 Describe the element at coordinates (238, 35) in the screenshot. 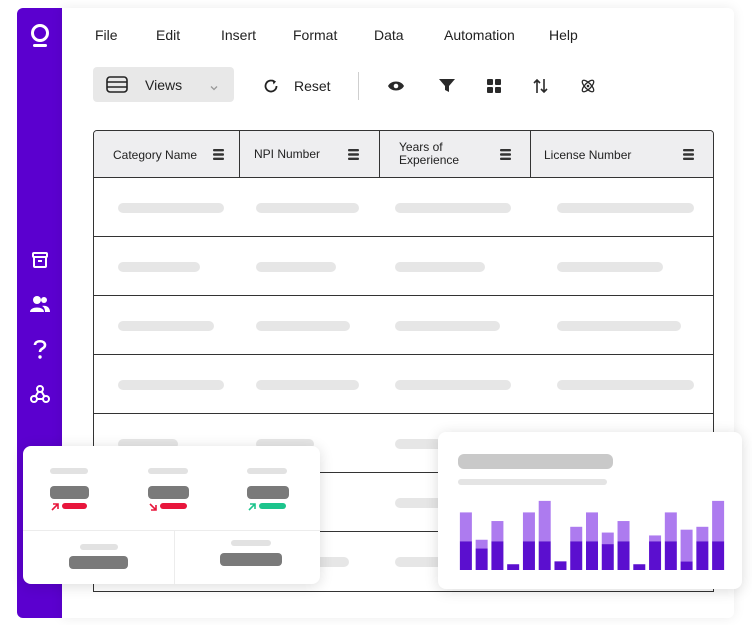

I see `menu-insert: Insert` at that location.